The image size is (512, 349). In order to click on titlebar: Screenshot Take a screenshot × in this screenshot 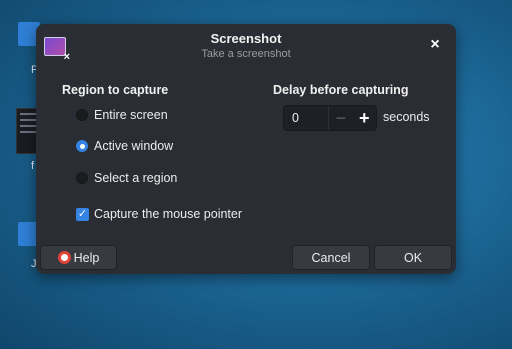, I will do `click(246, 46)`.